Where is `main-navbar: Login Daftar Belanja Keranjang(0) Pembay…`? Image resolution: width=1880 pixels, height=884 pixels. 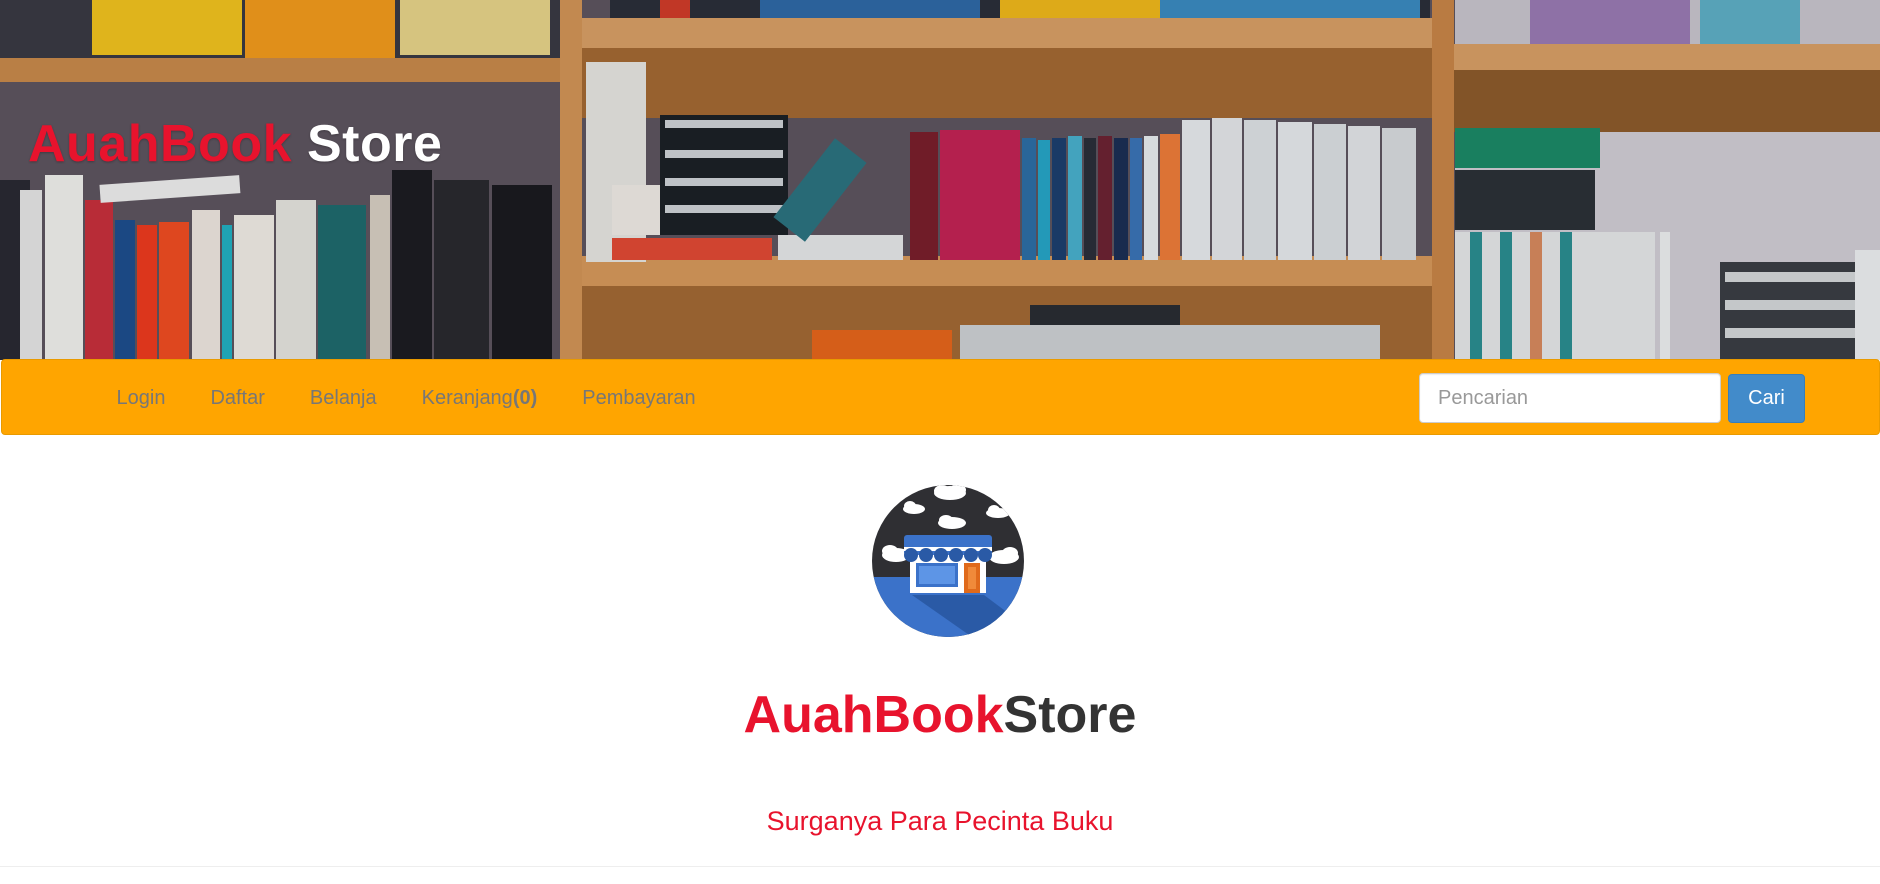 main-navbar: Login Daftar Belanja Keranjang(0) Pembay… is located at coordinates (940, 397).